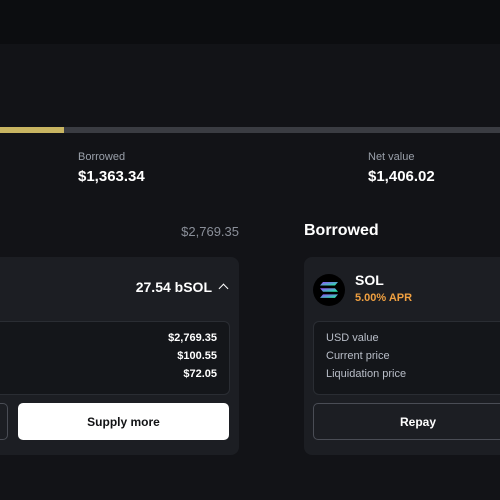  I want to click on borrowed-token-apr: 5.00% APR, so click(384, 298).